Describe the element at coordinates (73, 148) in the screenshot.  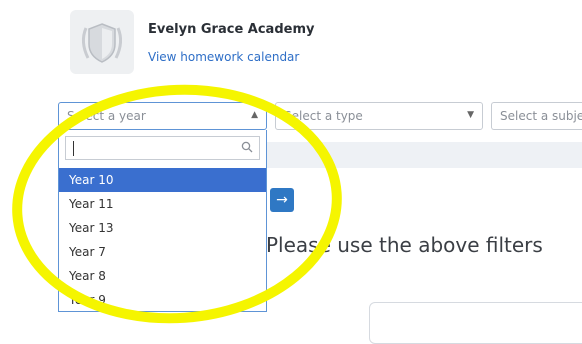
I see `text-caret` at that location.